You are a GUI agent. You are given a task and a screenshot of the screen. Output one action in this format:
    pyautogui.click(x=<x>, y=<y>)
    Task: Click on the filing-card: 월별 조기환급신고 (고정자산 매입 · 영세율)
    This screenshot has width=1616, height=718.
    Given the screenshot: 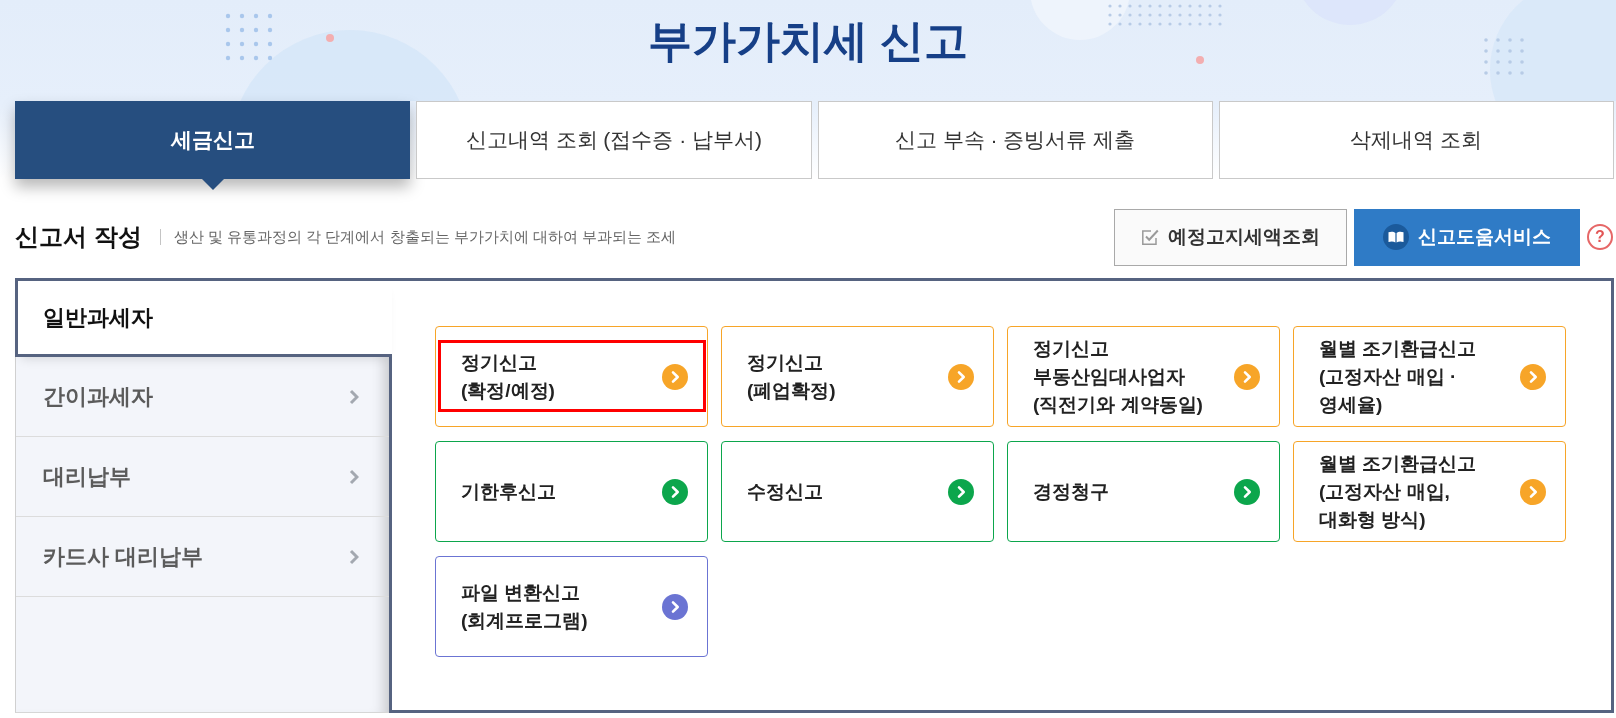 What is the action you would take?
    pyautogui.click(x=1429, y=376)
    